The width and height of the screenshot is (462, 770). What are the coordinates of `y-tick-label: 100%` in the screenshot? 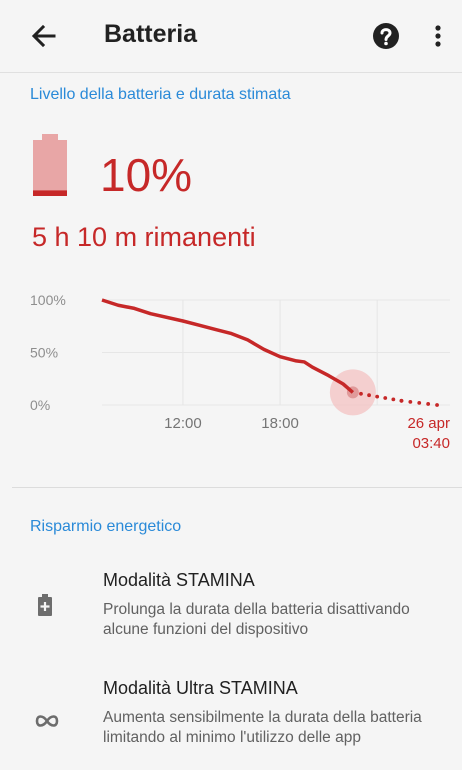 It's located at (48, 300).